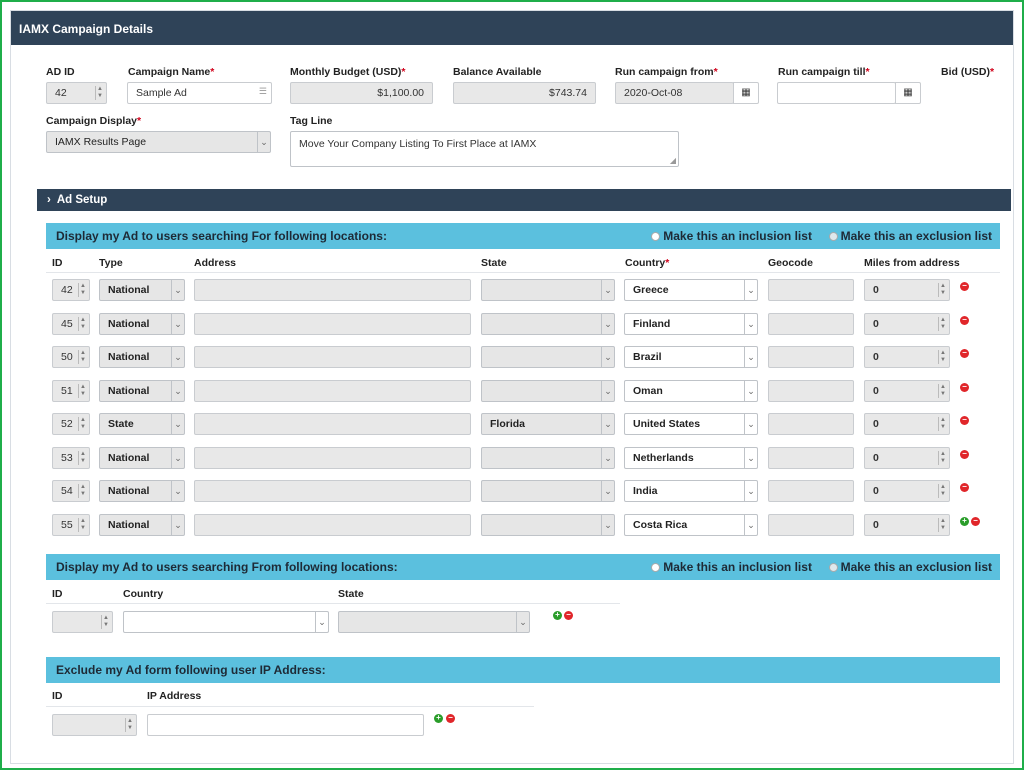 This screenshot has height=770, width=1024. What do you see at coordinates (199, 93) in the screenshot?
I see `campaign-name-input: Sample Ad ☰` at bounding box center [199, 93].